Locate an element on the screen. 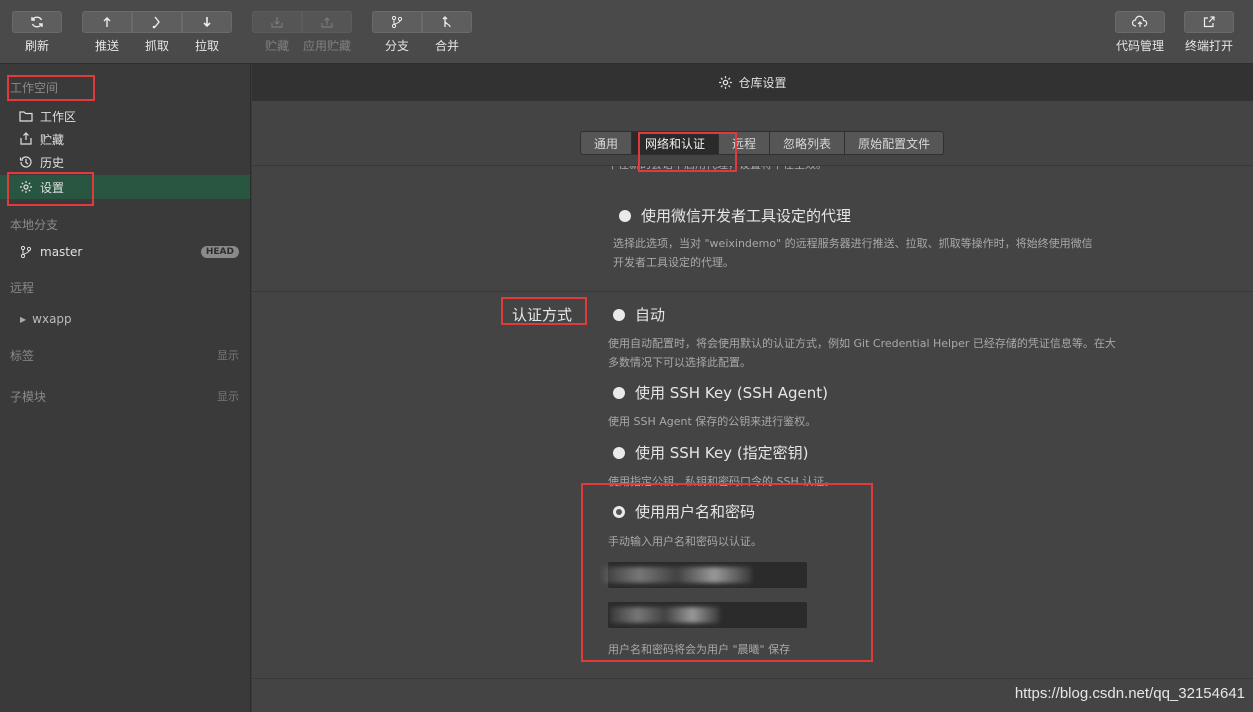 This screenshot has width=1253, height=712. push-icon is located at coordinates (107, 22).